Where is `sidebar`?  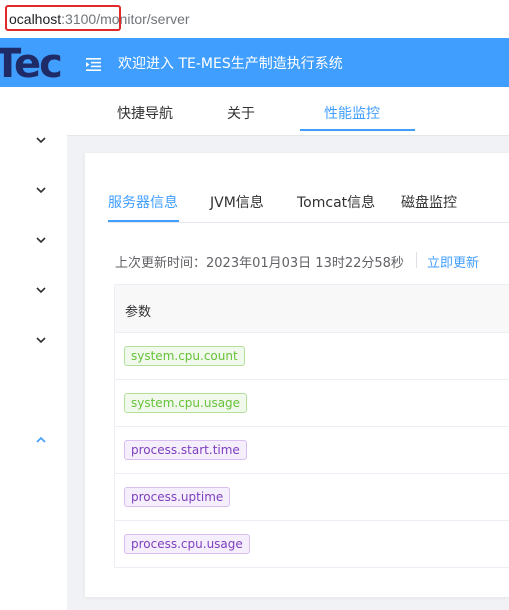 sidebar is located at coordinates (33, 348).